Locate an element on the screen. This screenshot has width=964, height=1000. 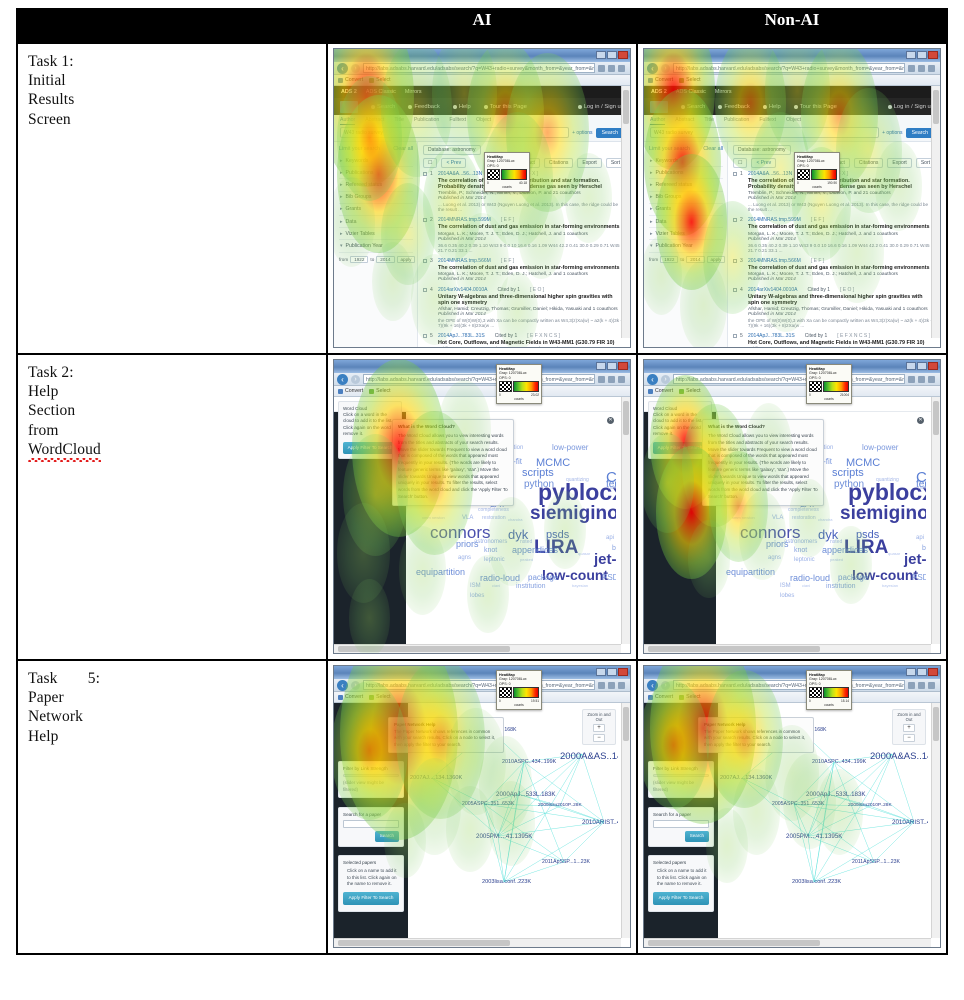
nav-tour: Tour this Page is located at coordinates (505, 107).